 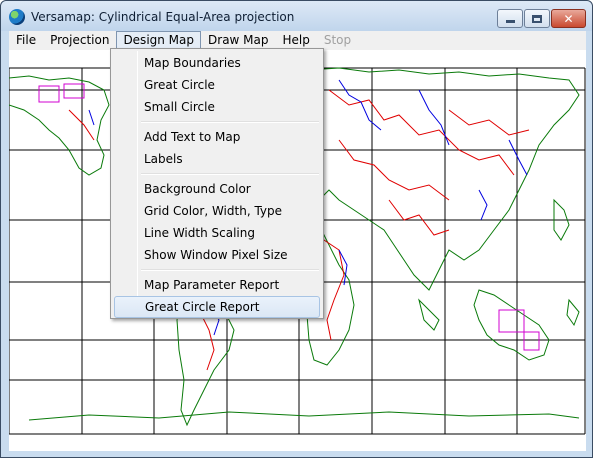 What do you see at coordinates (79, 40) in the screenshot?
I see `menu-projection: Projection` at bounding box center [79, 40].